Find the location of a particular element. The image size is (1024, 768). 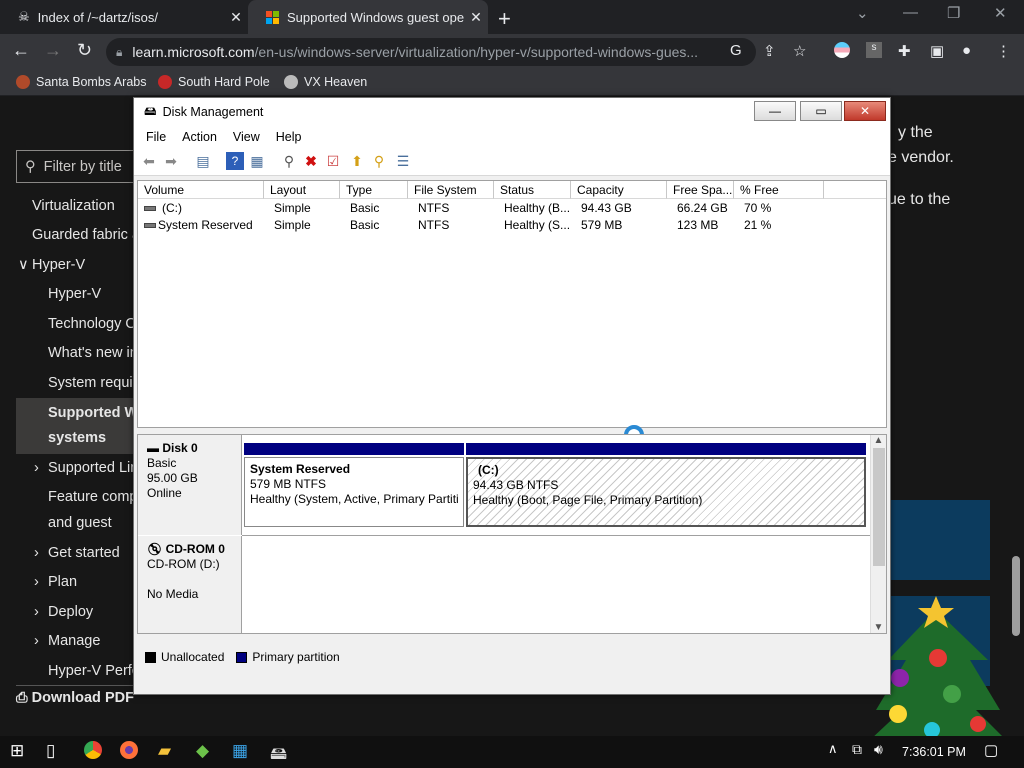

minimize-icon: — is located at coordinates (910, 12).